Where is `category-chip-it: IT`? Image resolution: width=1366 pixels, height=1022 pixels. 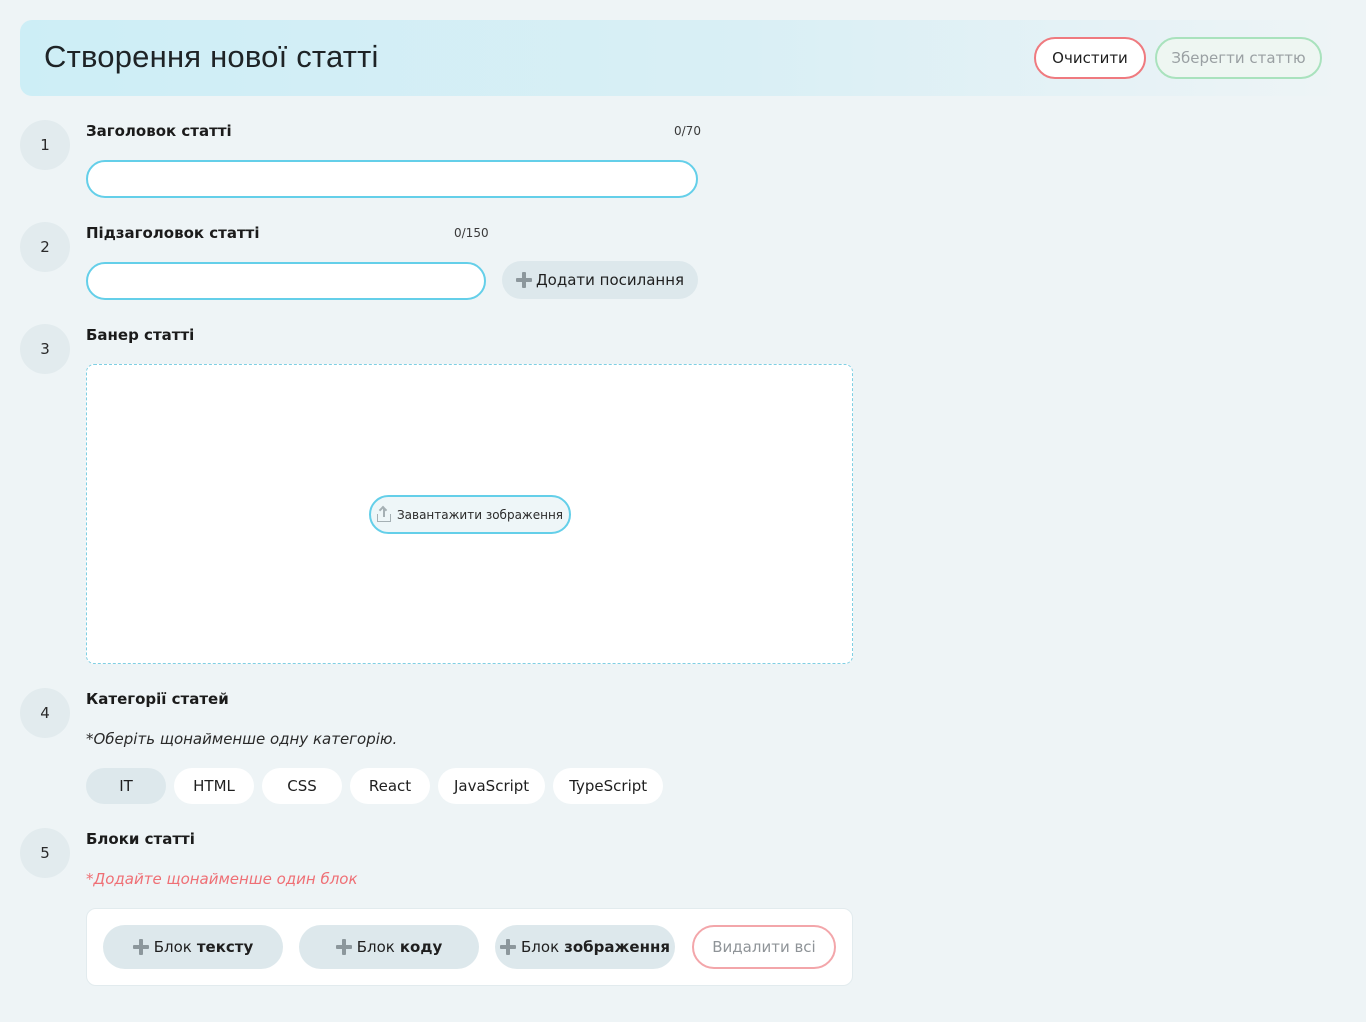 category-chip-it: IT is located at coordinates (126, 786).